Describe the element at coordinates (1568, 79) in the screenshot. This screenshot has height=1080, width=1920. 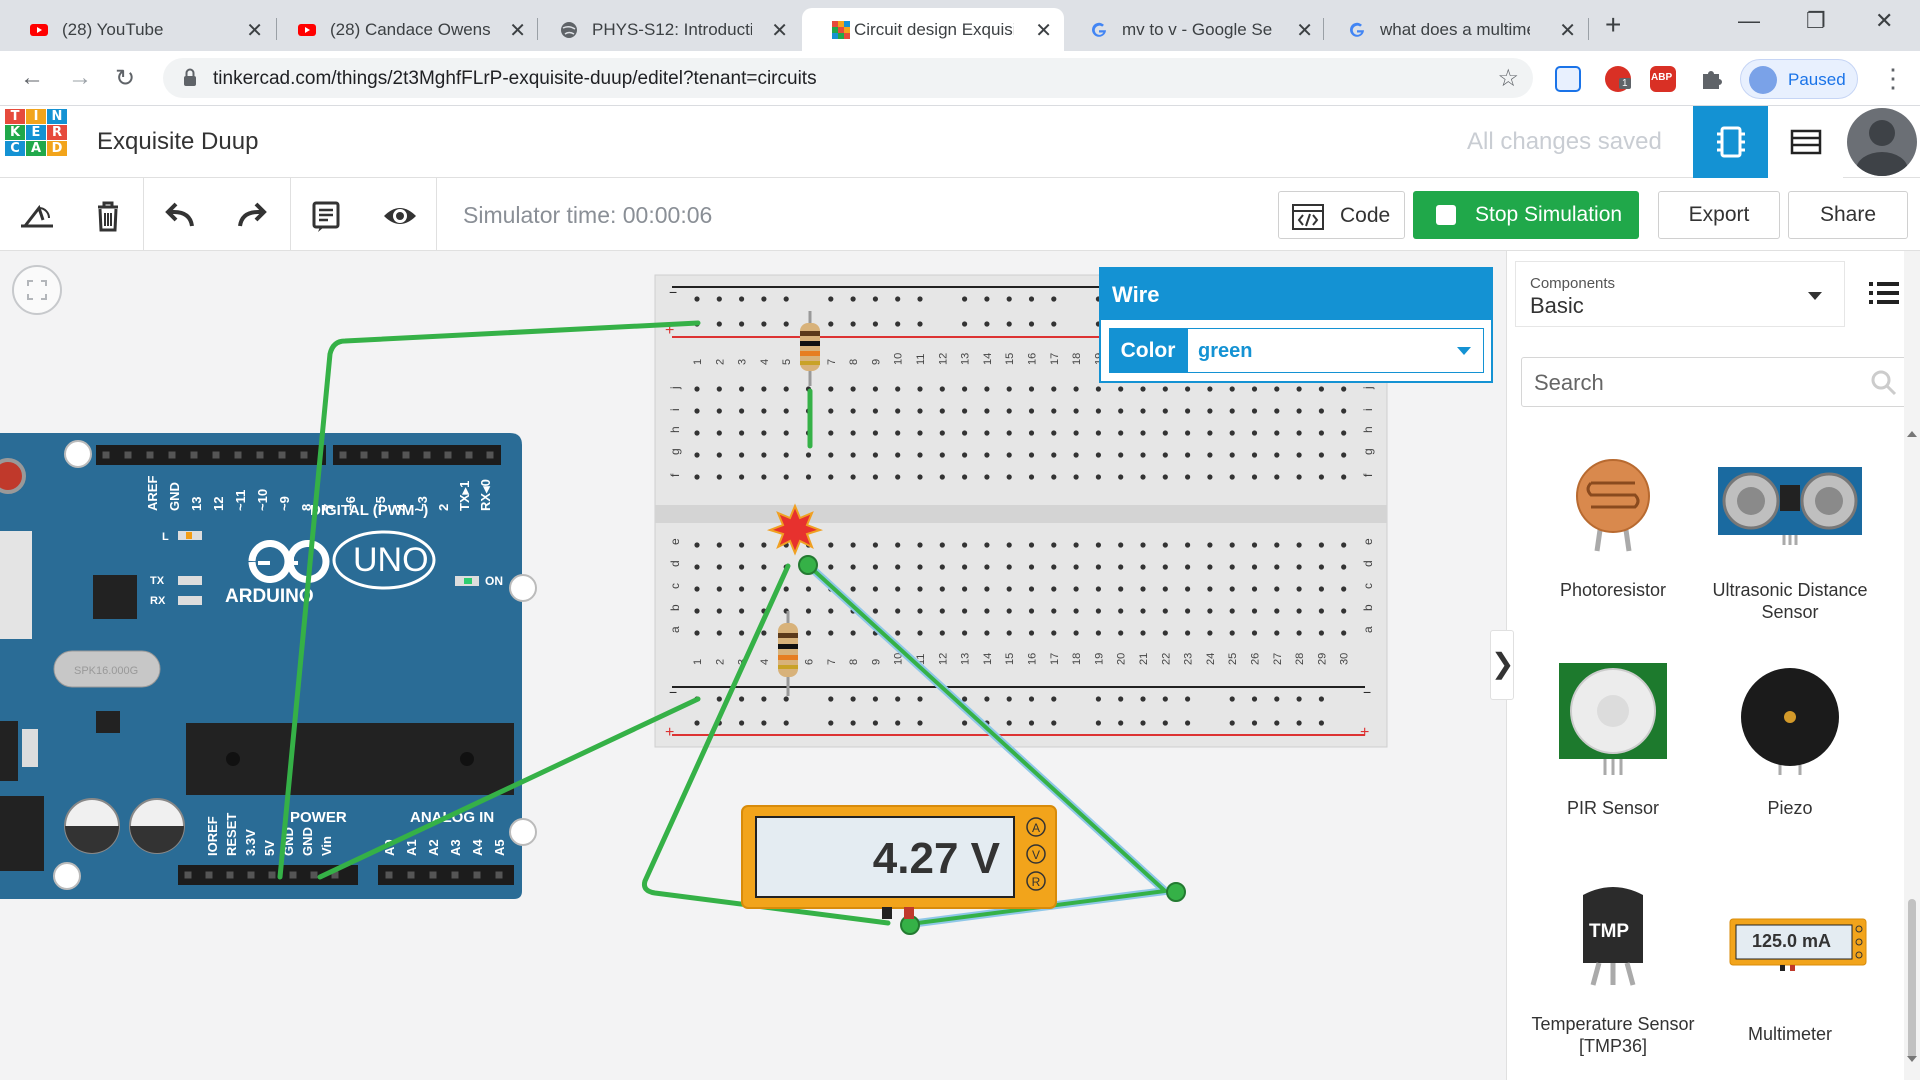
I see `extension-cast-icon` at that location.